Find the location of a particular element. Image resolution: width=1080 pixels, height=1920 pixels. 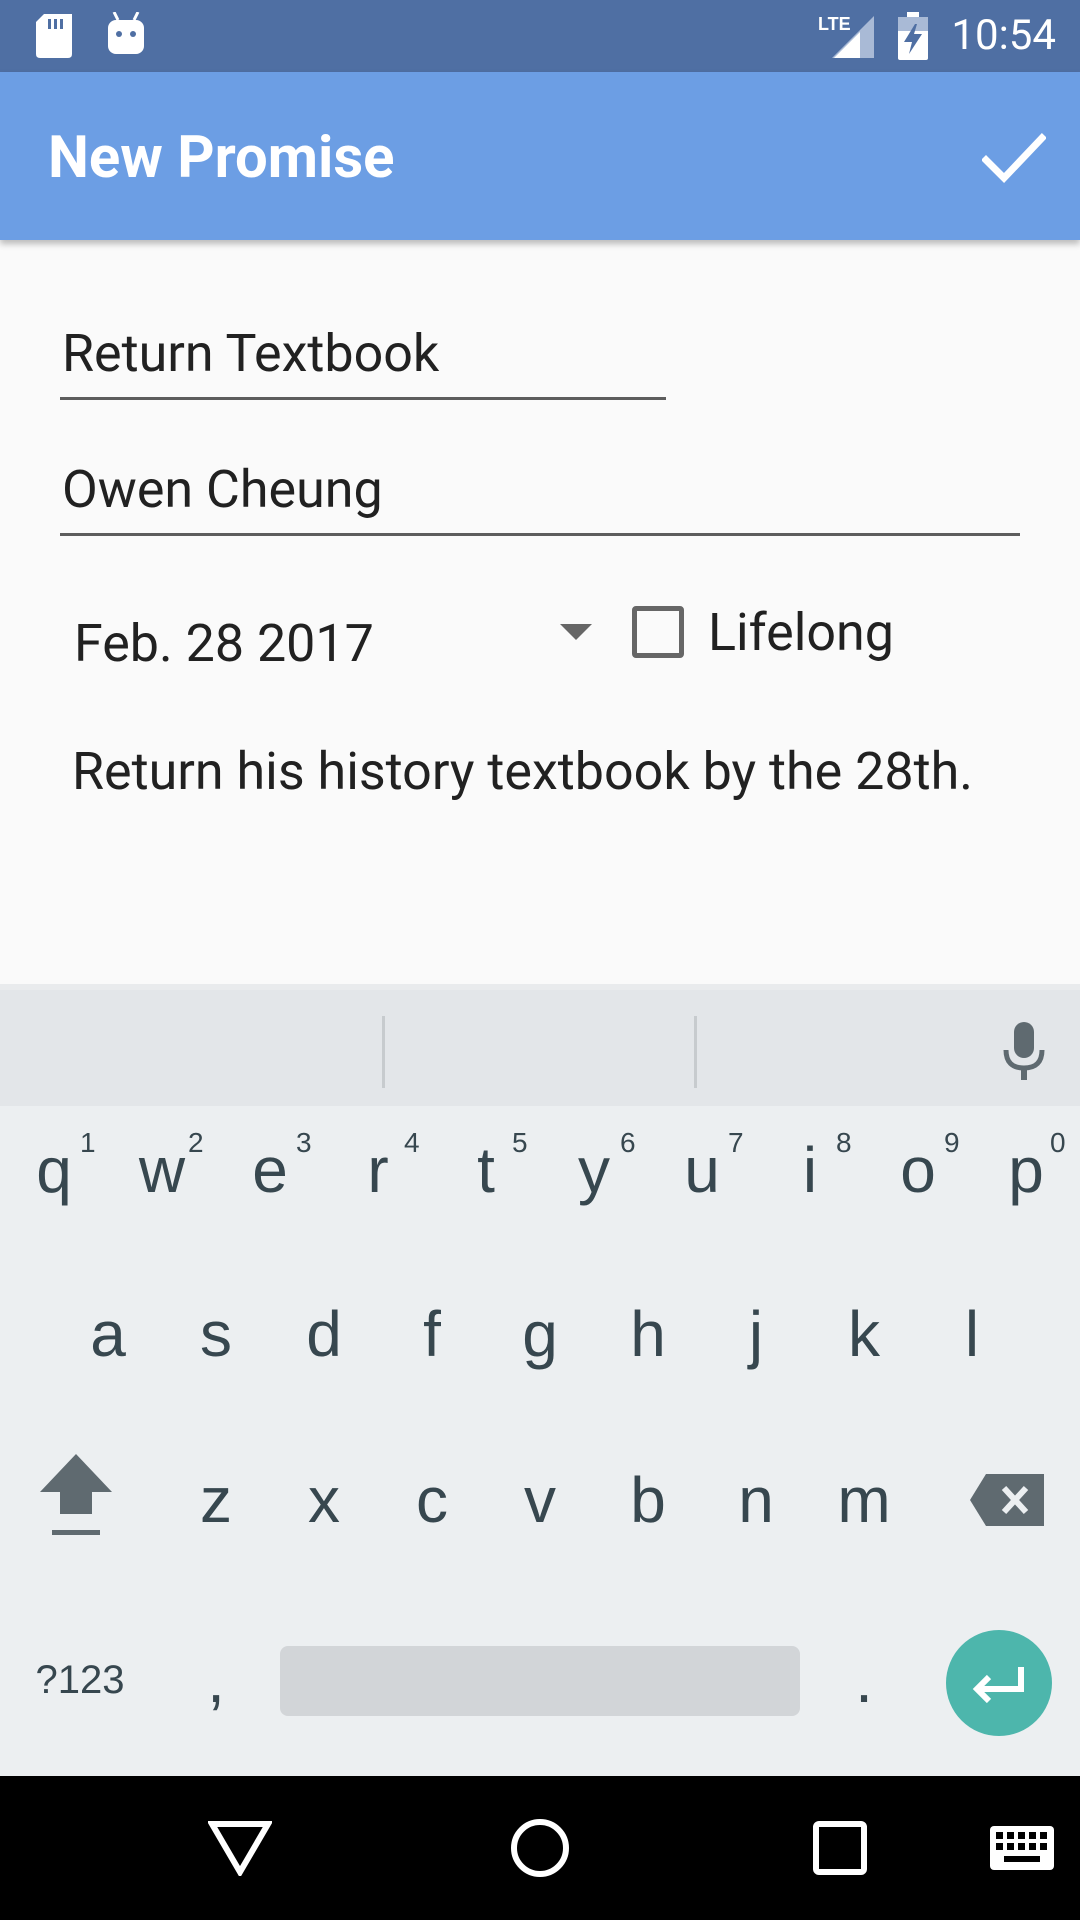

enter-key is located at coordinates (999, 1683).